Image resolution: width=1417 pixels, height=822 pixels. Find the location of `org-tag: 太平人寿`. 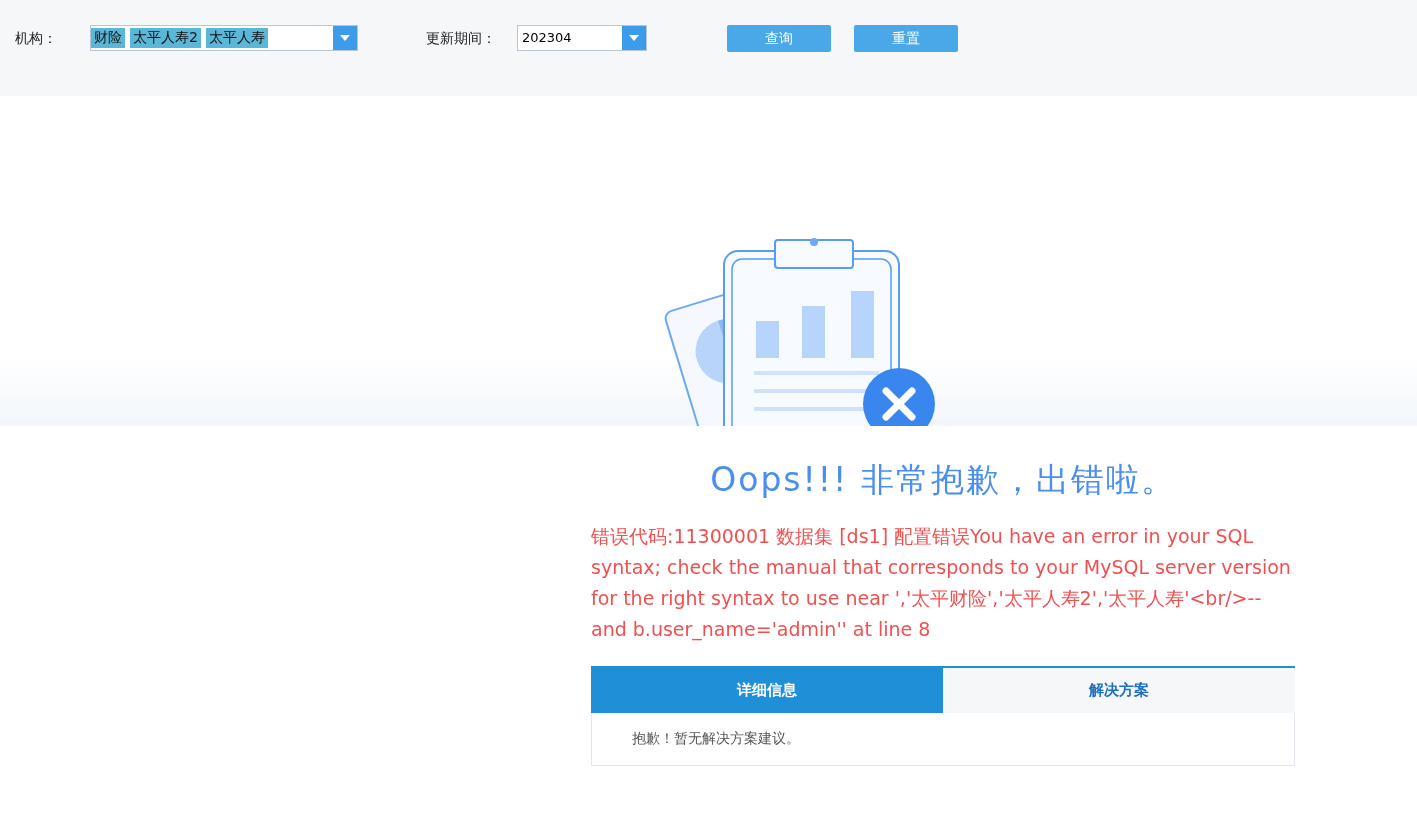

org-tag: 太平人寿 is located at coordinates (236, 38).